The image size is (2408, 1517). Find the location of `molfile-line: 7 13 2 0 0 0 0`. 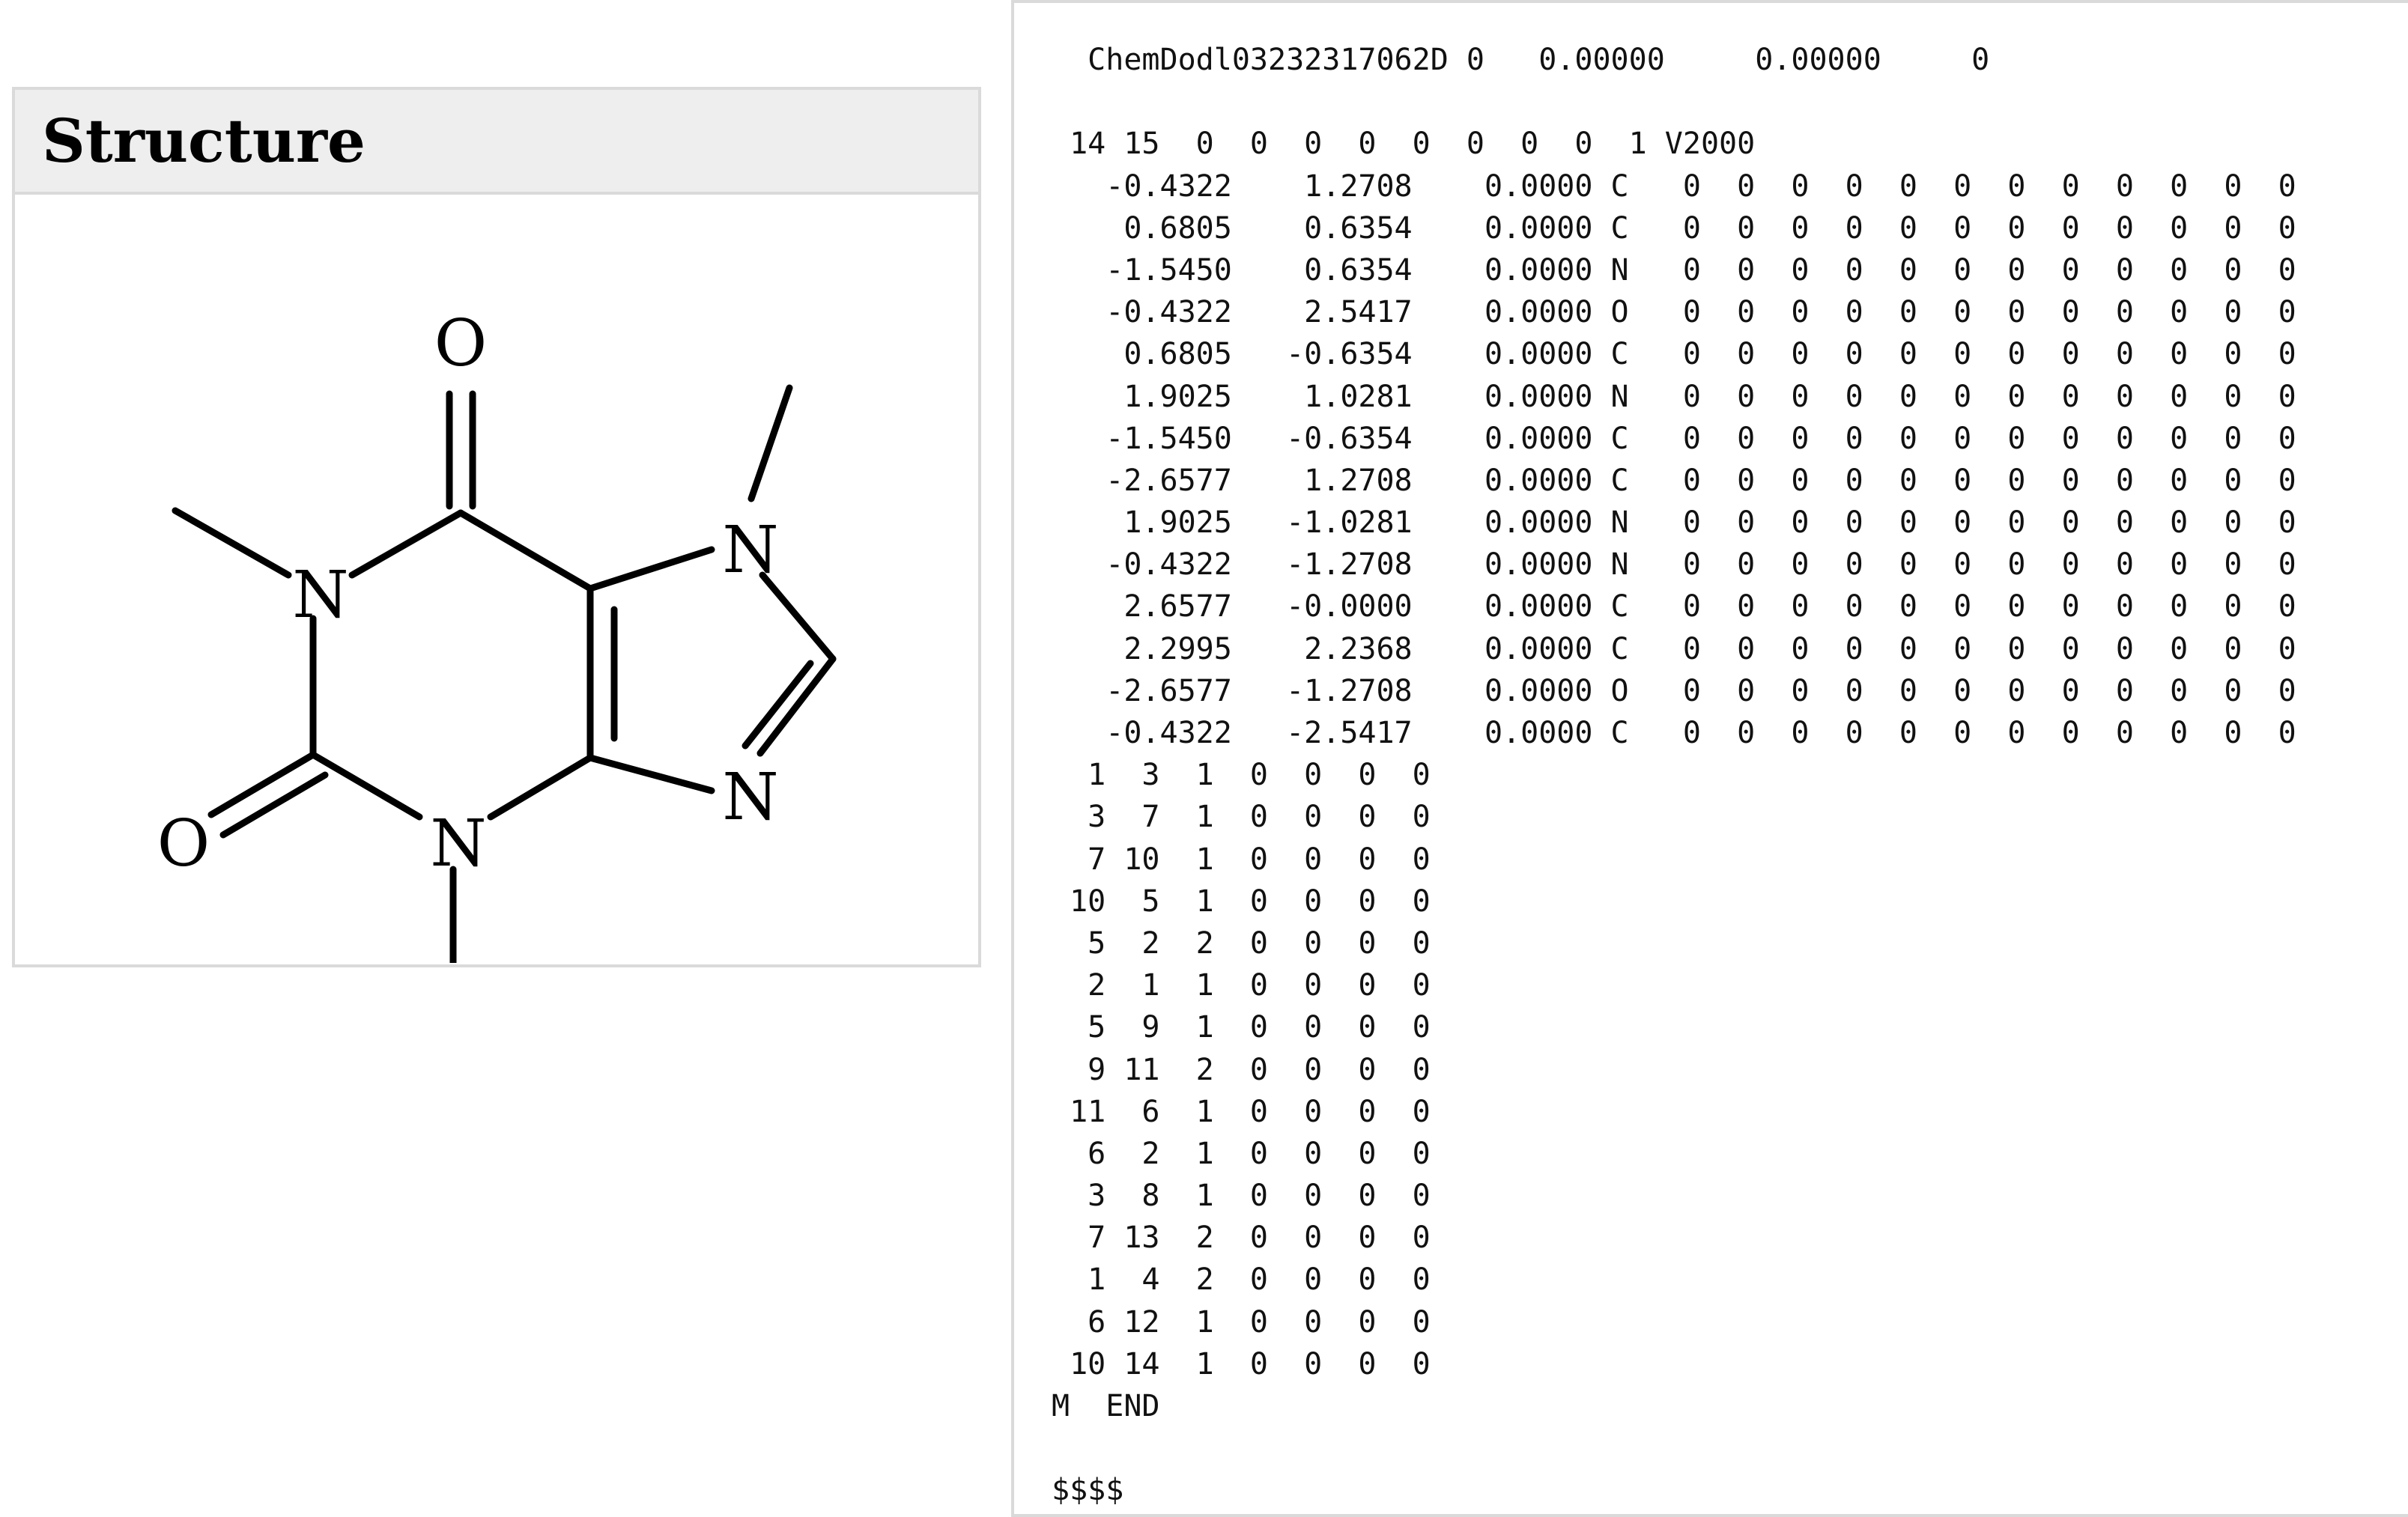

molfile-line: 7 13 2 0 0 0 0 is located at coordinates (1241, 1238).